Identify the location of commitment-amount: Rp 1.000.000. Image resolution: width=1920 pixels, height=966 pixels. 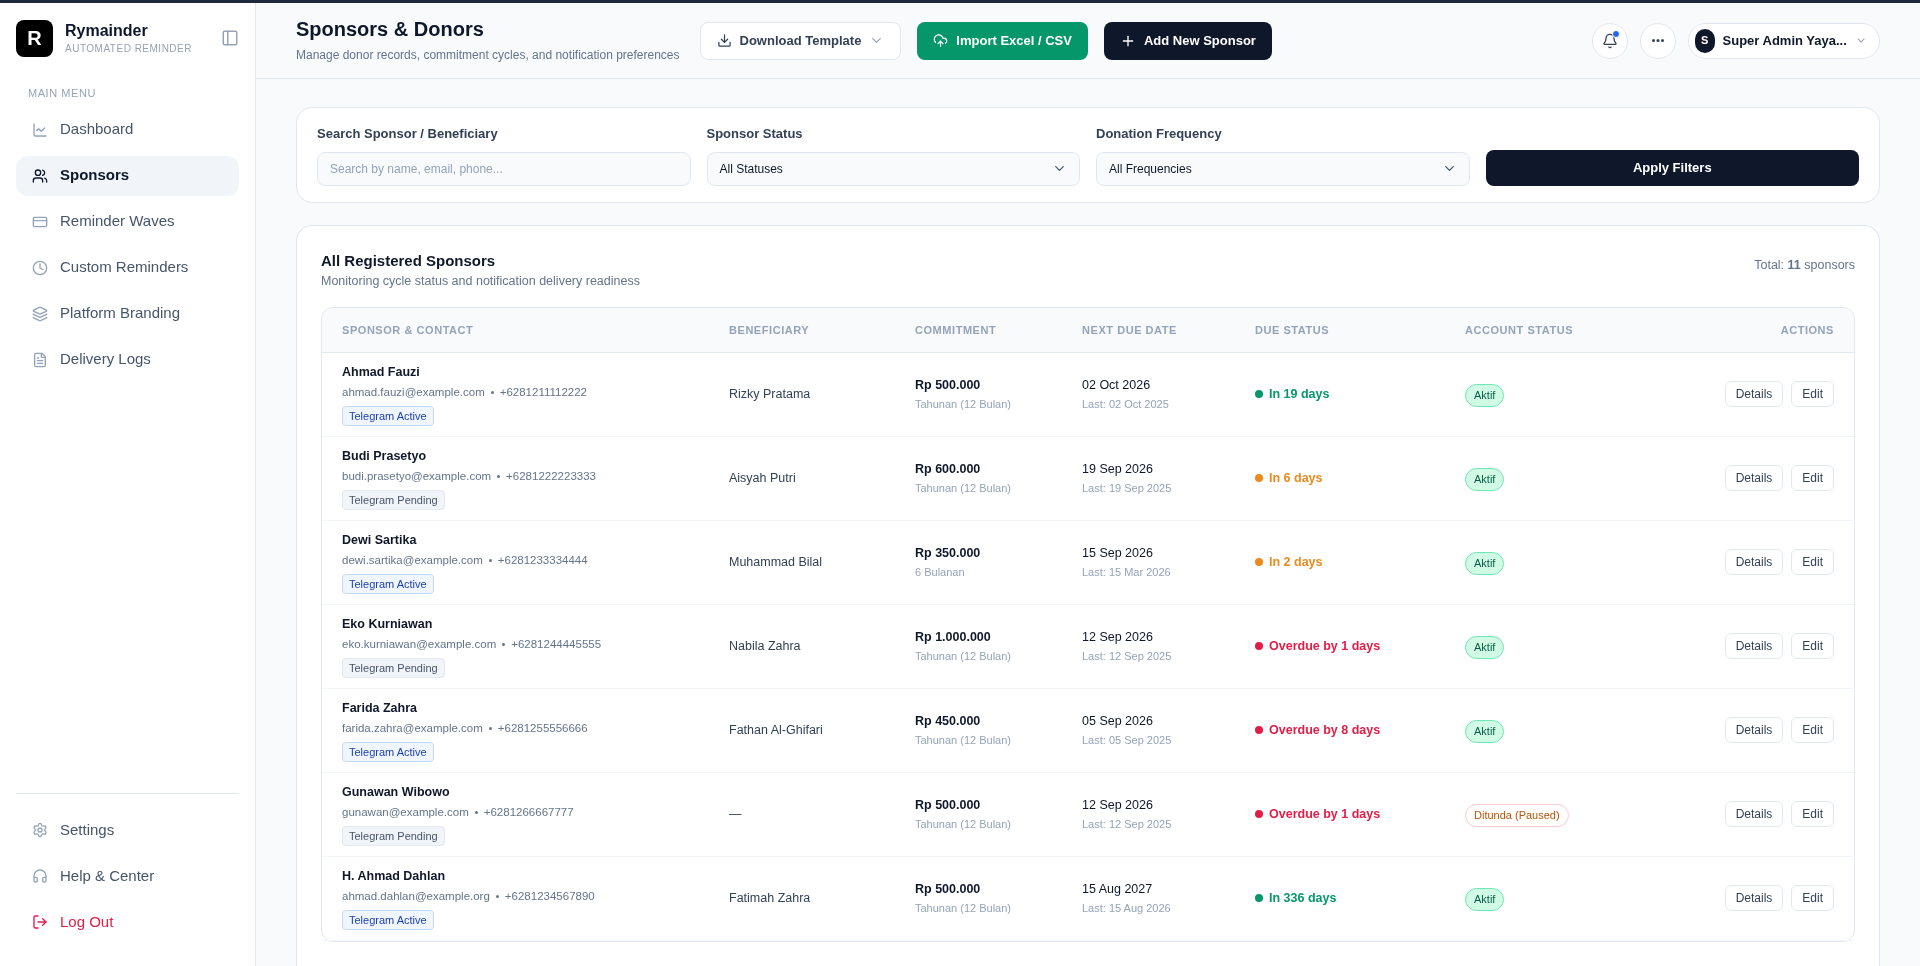
(953, 637).